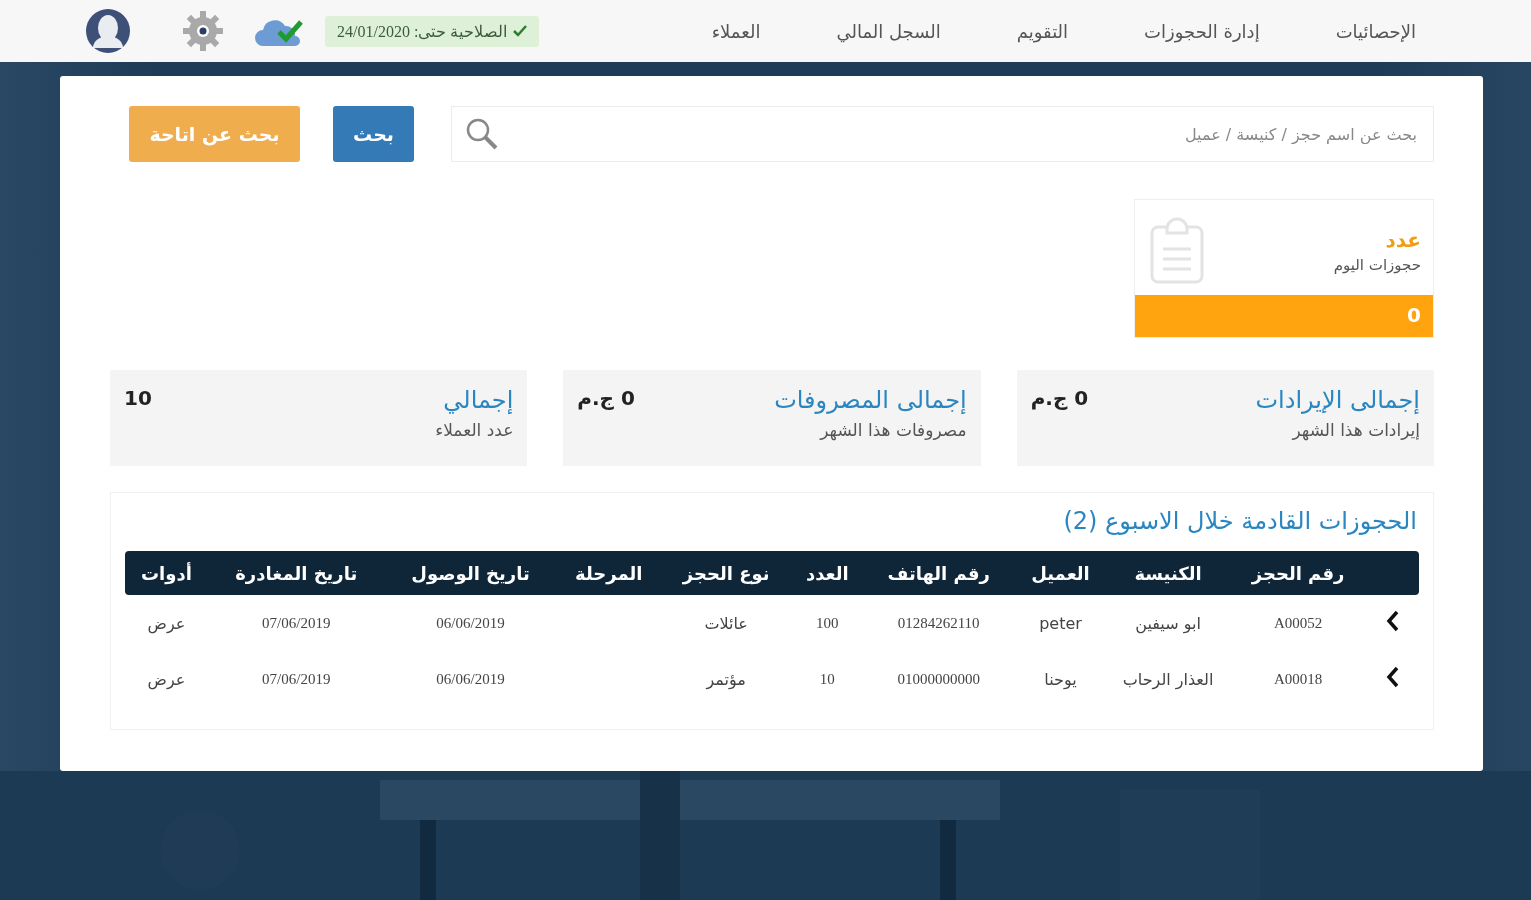 The image size is (1531, 900). I want to click on table-cell: peter, so click(1060, 623).